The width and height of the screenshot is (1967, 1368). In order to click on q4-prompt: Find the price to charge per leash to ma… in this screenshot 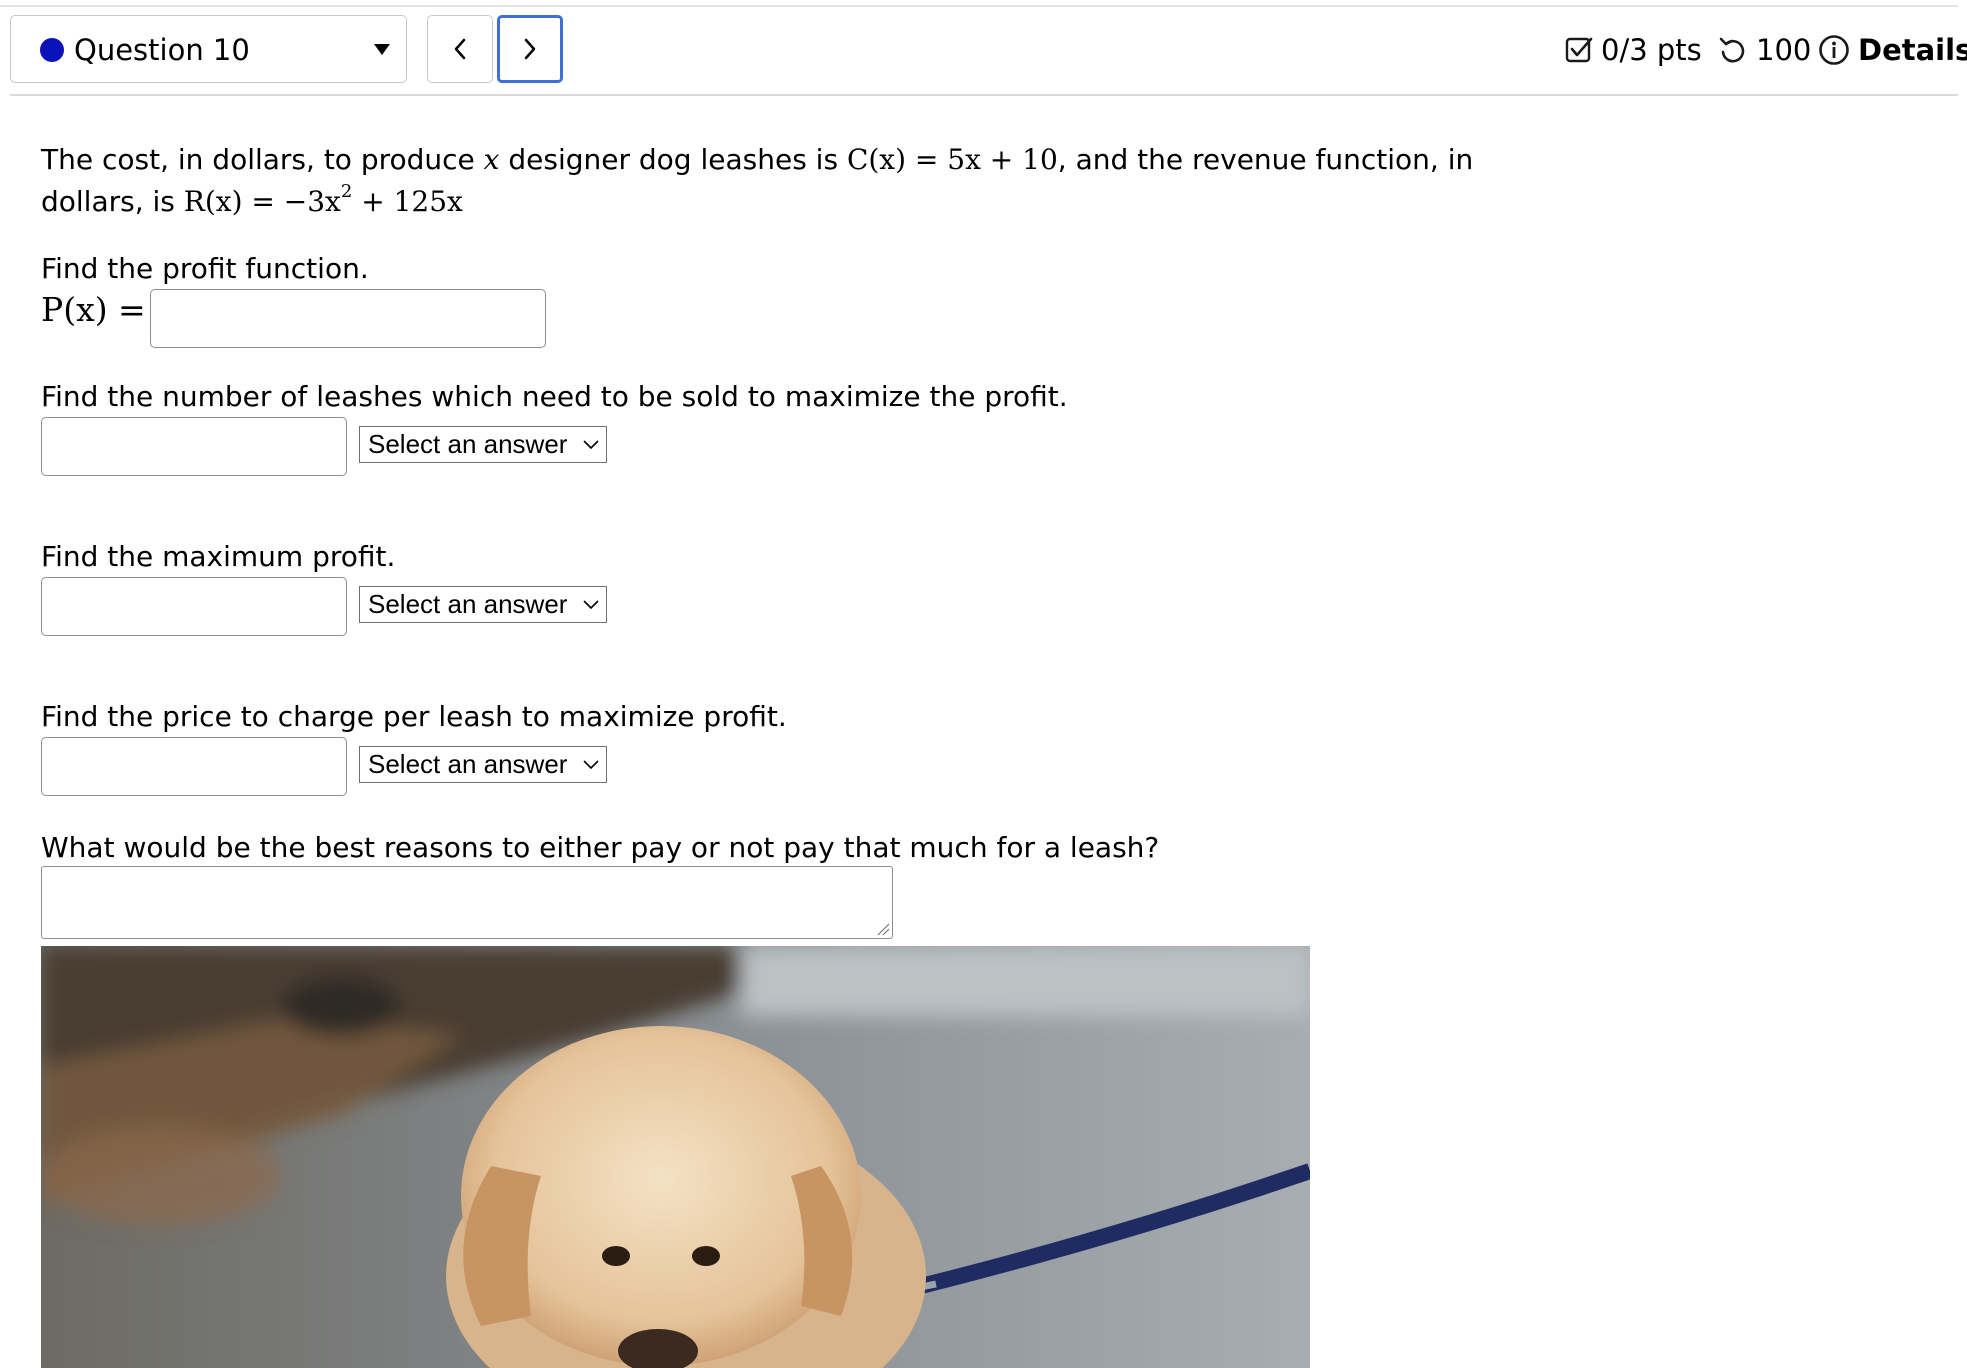, I will do `click(414, 716)`.